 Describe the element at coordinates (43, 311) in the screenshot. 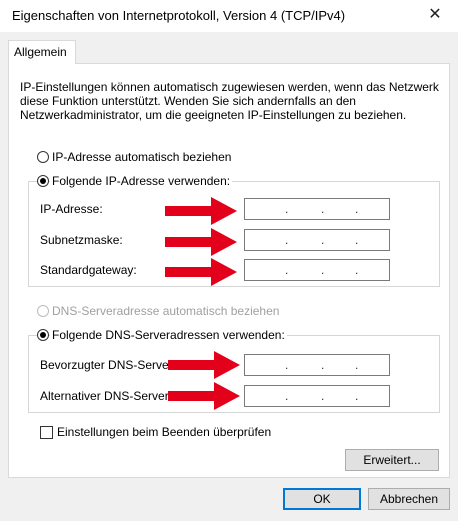

I see `dns-auto-radio` at that location.